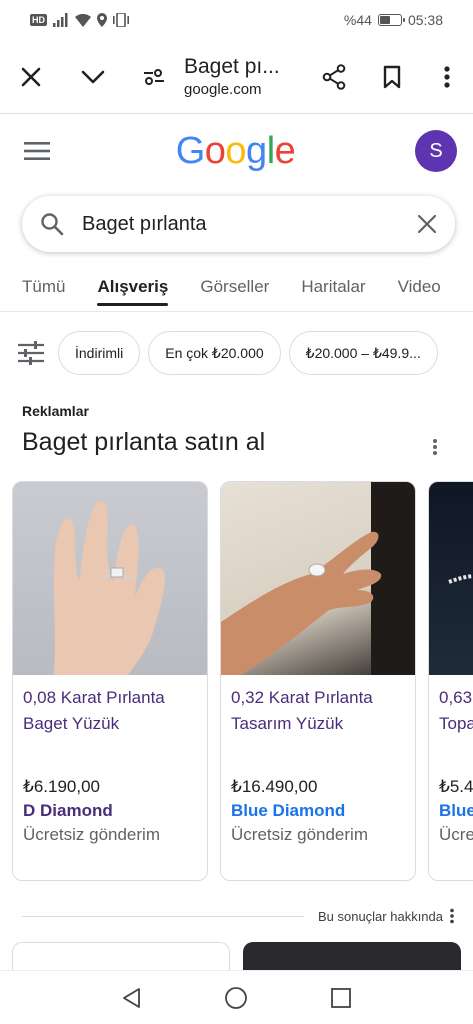  What do you see at coordinates (456, 810) in the screenshot?
I see `product-store: Blue` at bounding box center [456, 810].